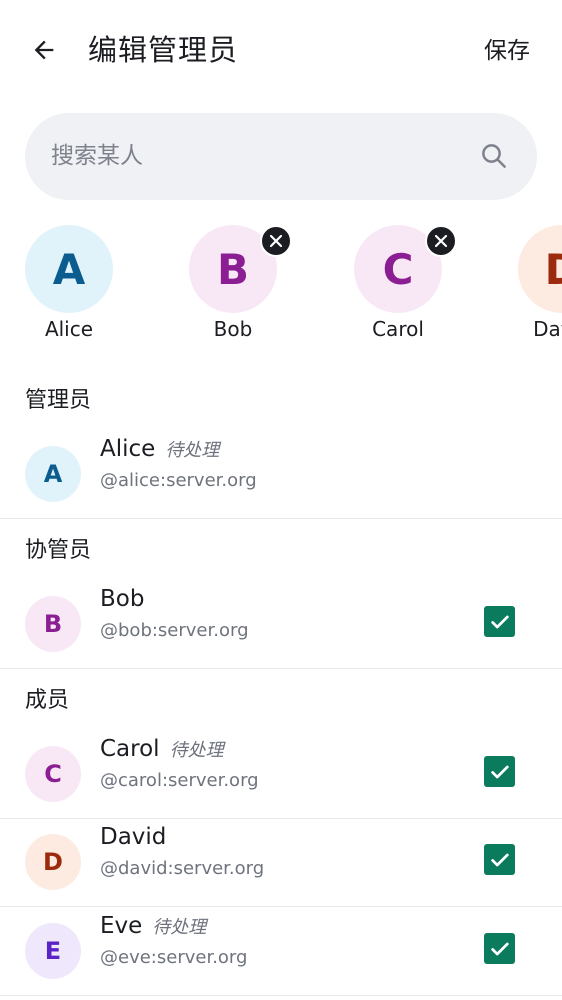  Describe the element at coordinates (174, 957) in the screenshot. I see `user-handle: @eve:server.org` at that location.